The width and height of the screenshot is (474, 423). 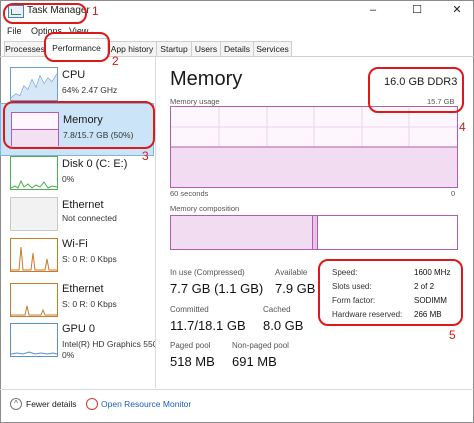 What do you see at coordinates (34, 214) in the screenshot?
I see `ethernet-thumbnail-graph` at bounding box center [34, 214].